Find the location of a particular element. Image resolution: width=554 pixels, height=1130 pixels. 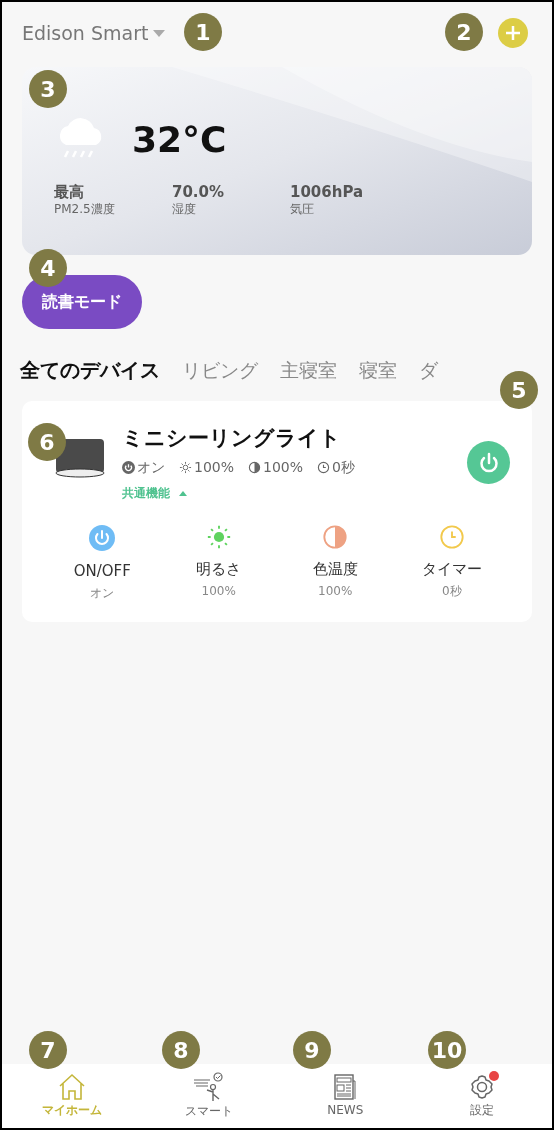

nav-tab: スマート is located at coordinates (208, 1096).